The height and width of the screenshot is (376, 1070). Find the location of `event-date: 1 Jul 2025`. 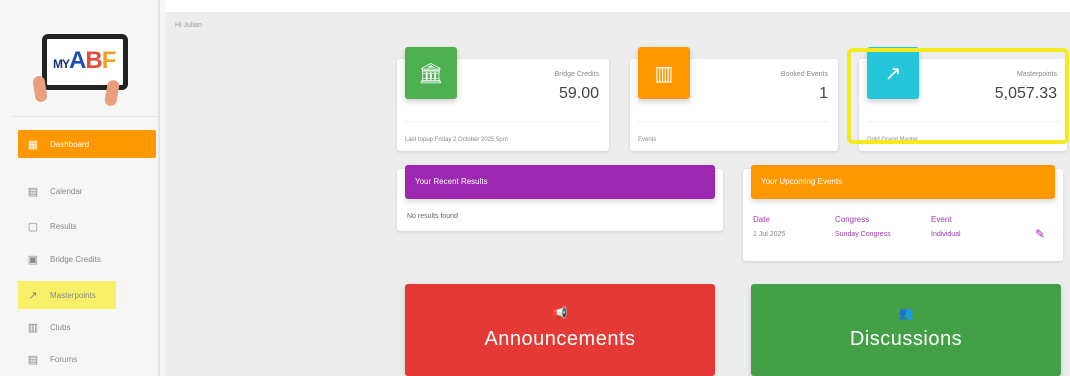

event-date: 1 Jul 2025 is located at coordinates (769, 234).